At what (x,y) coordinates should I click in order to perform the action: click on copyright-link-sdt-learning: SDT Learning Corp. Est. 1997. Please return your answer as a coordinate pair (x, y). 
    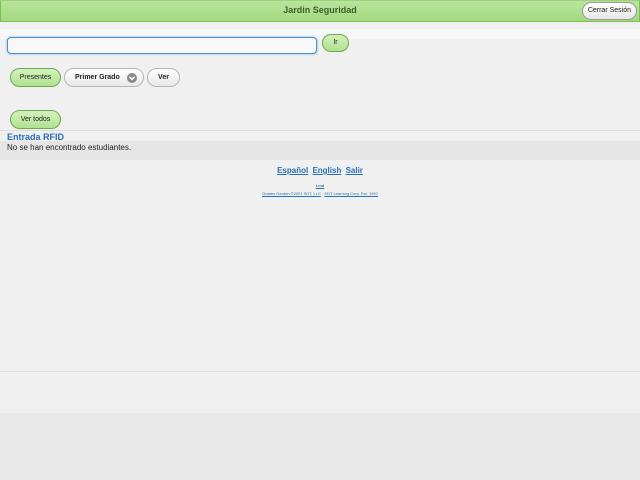
    Looking at the image, I should click on (351, 193).